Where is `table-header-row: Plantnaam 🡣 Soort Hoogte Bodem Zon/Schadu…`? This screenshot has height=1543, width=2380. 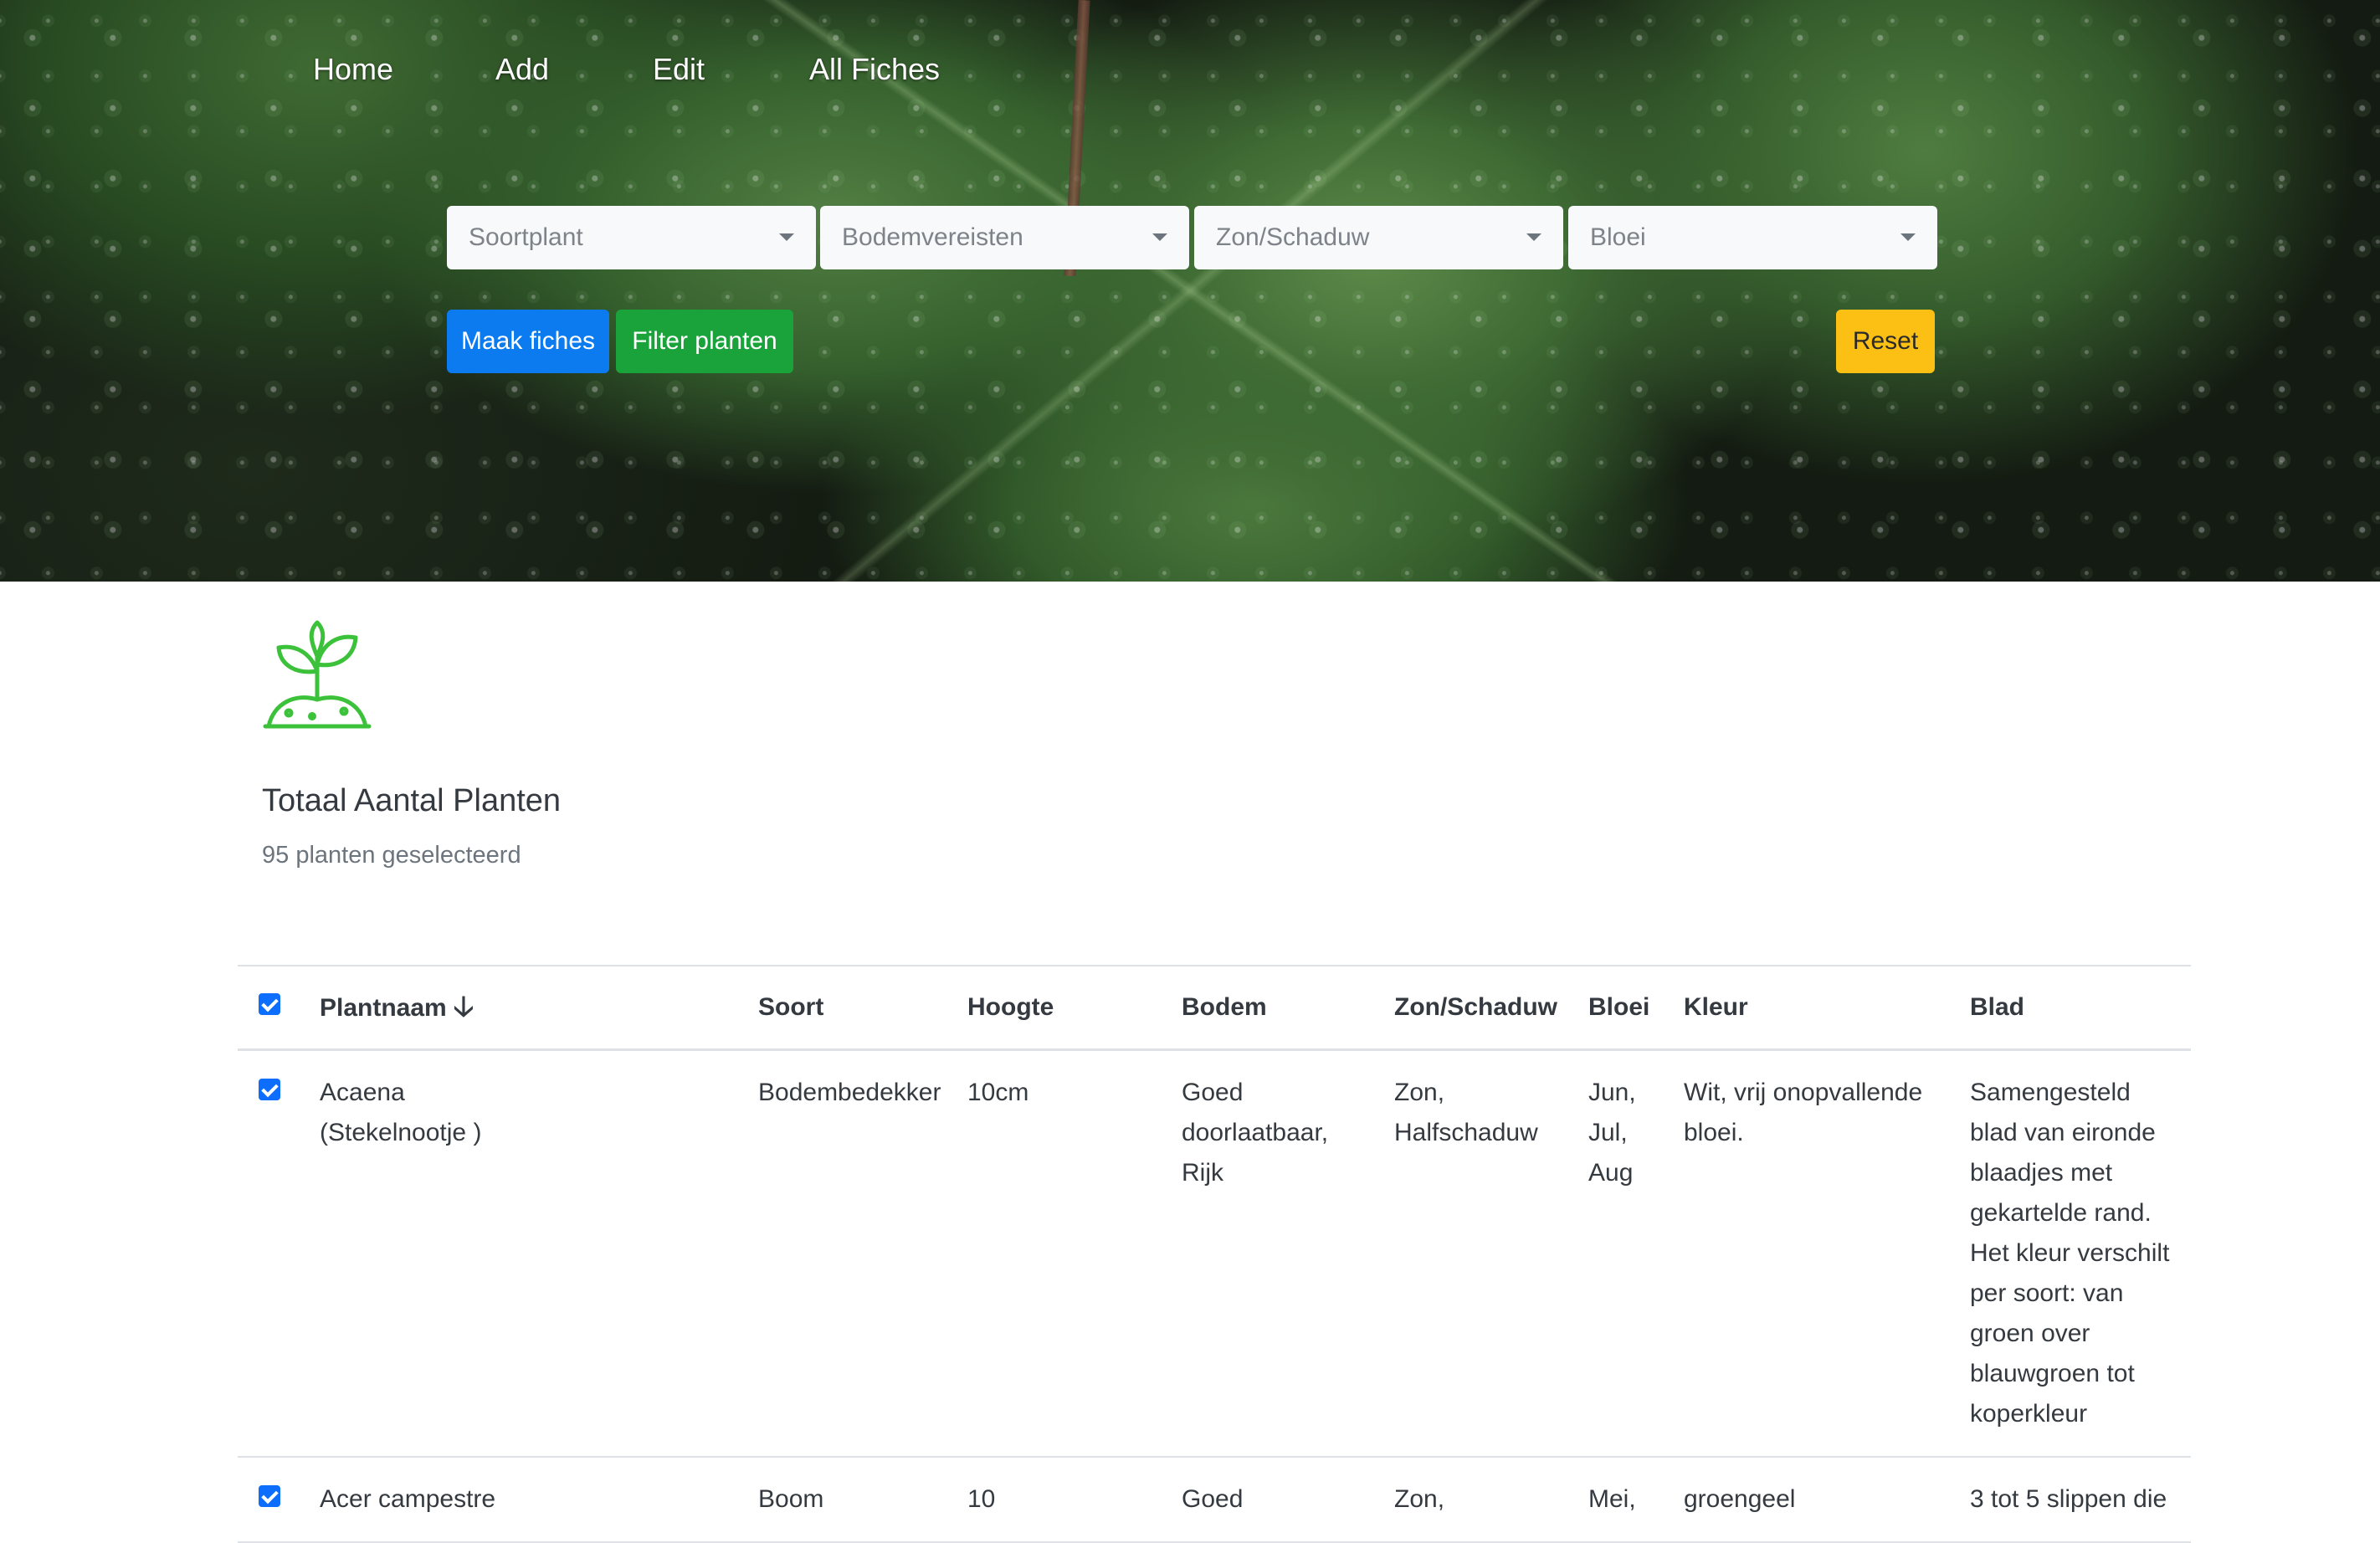 table-header-row: Plantnaam 🡣 Soort Hoogte Bodem Zon/Schadu… is located at coordinates (1214, 1008).